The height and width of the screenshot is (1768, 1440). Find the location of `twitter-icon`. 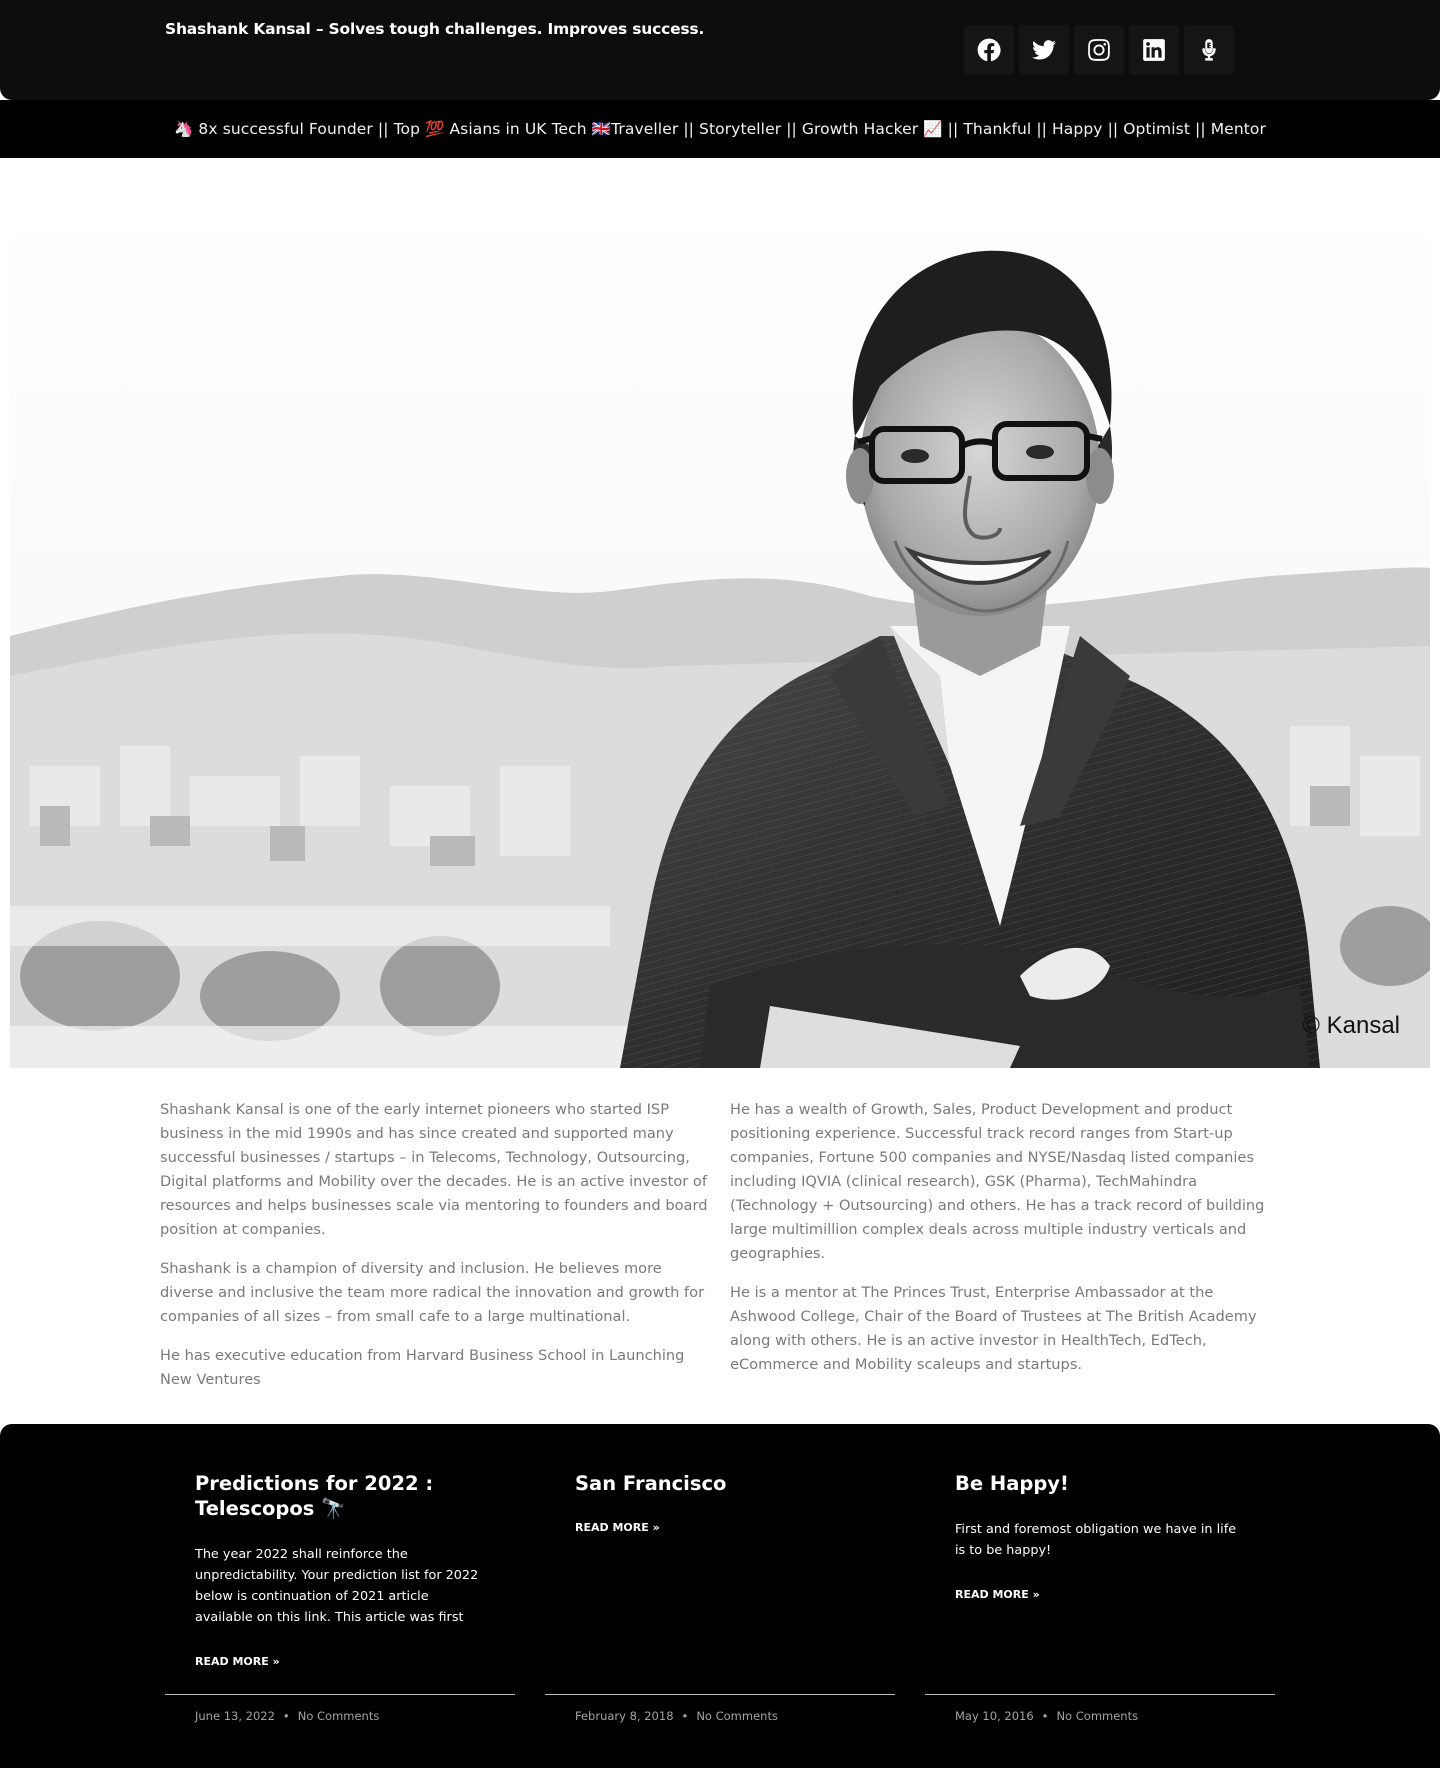

twitter-icon is located at coordinates (1044, 50).